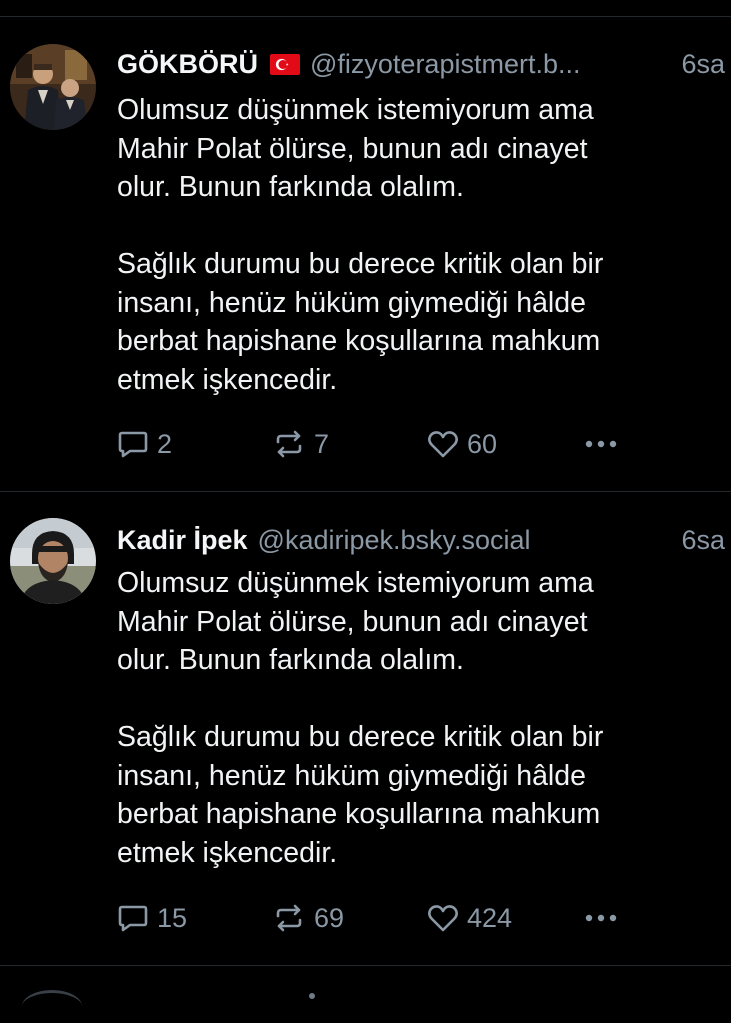 This screenshot has height=1023, width=731. Describe the element at coordinates (394, 540) in the screenshot. I see `author-handle: @kadiripek.bsky.social` at that location.